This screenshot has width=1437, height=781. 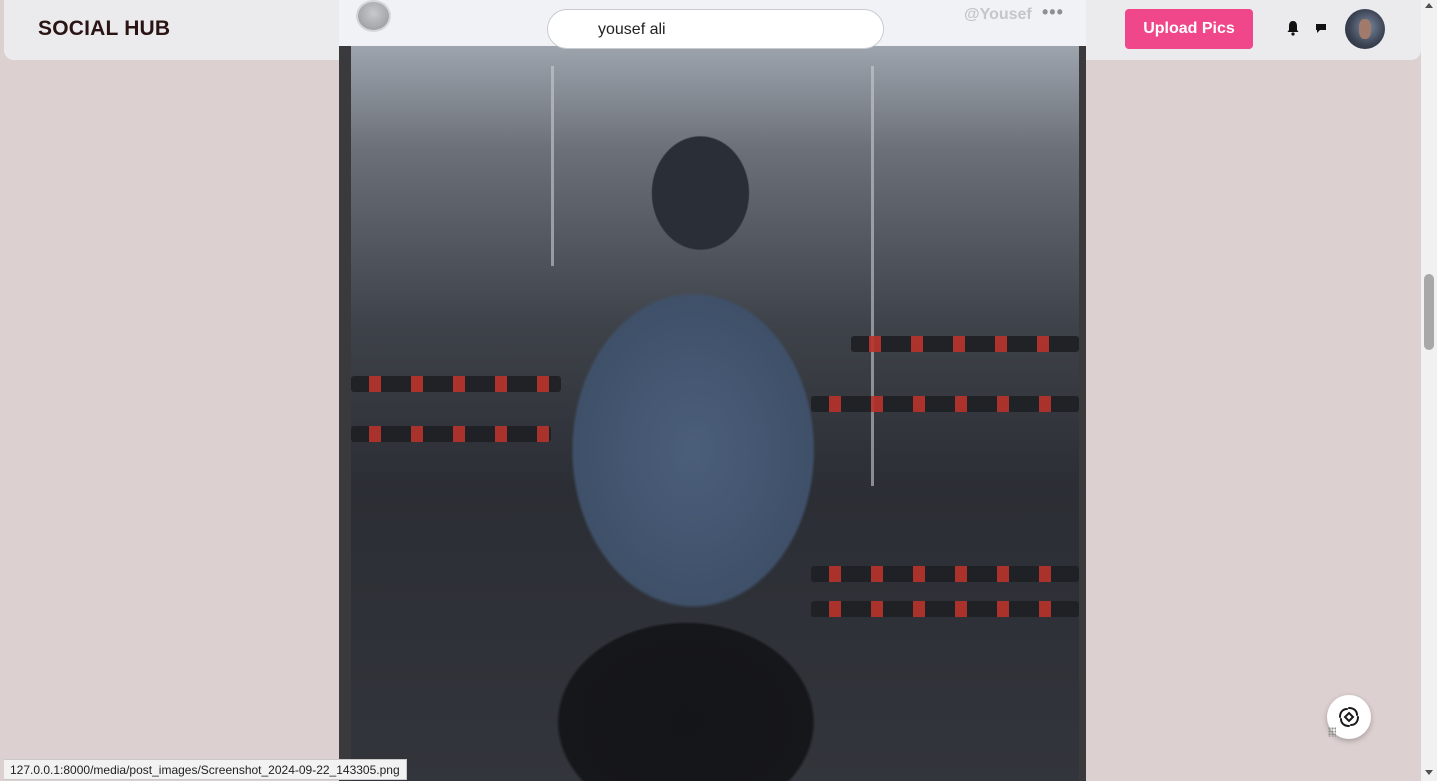 I want to click on navbar-left: SOCIAL HUB, so click(x=171, y=30).